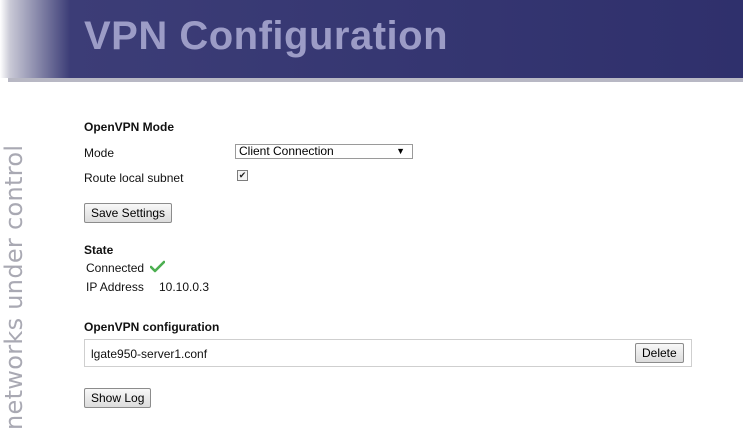 This screenshot has height=437, width=743. Describe the element at coordinates (99, 153) in the screenshot. I see `mode-label: Mode` at that location.